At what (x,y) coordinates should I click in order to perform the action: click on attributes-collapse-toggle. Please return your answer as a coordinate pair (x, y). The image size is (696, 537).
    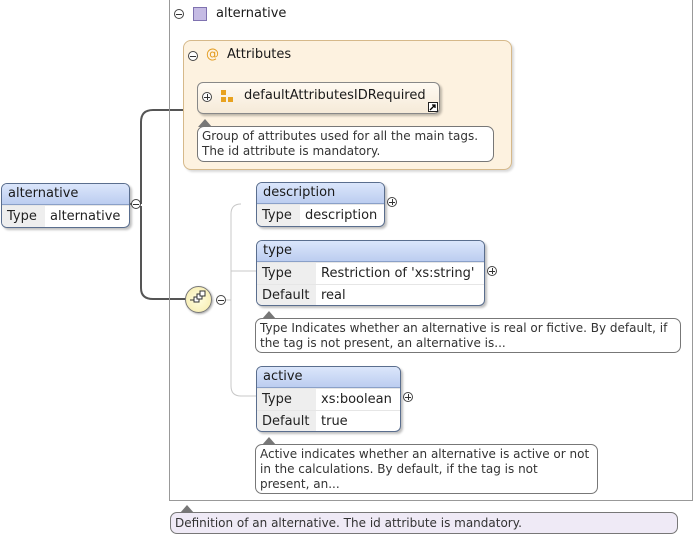
    Looking at the image, I should click on (193, 56).